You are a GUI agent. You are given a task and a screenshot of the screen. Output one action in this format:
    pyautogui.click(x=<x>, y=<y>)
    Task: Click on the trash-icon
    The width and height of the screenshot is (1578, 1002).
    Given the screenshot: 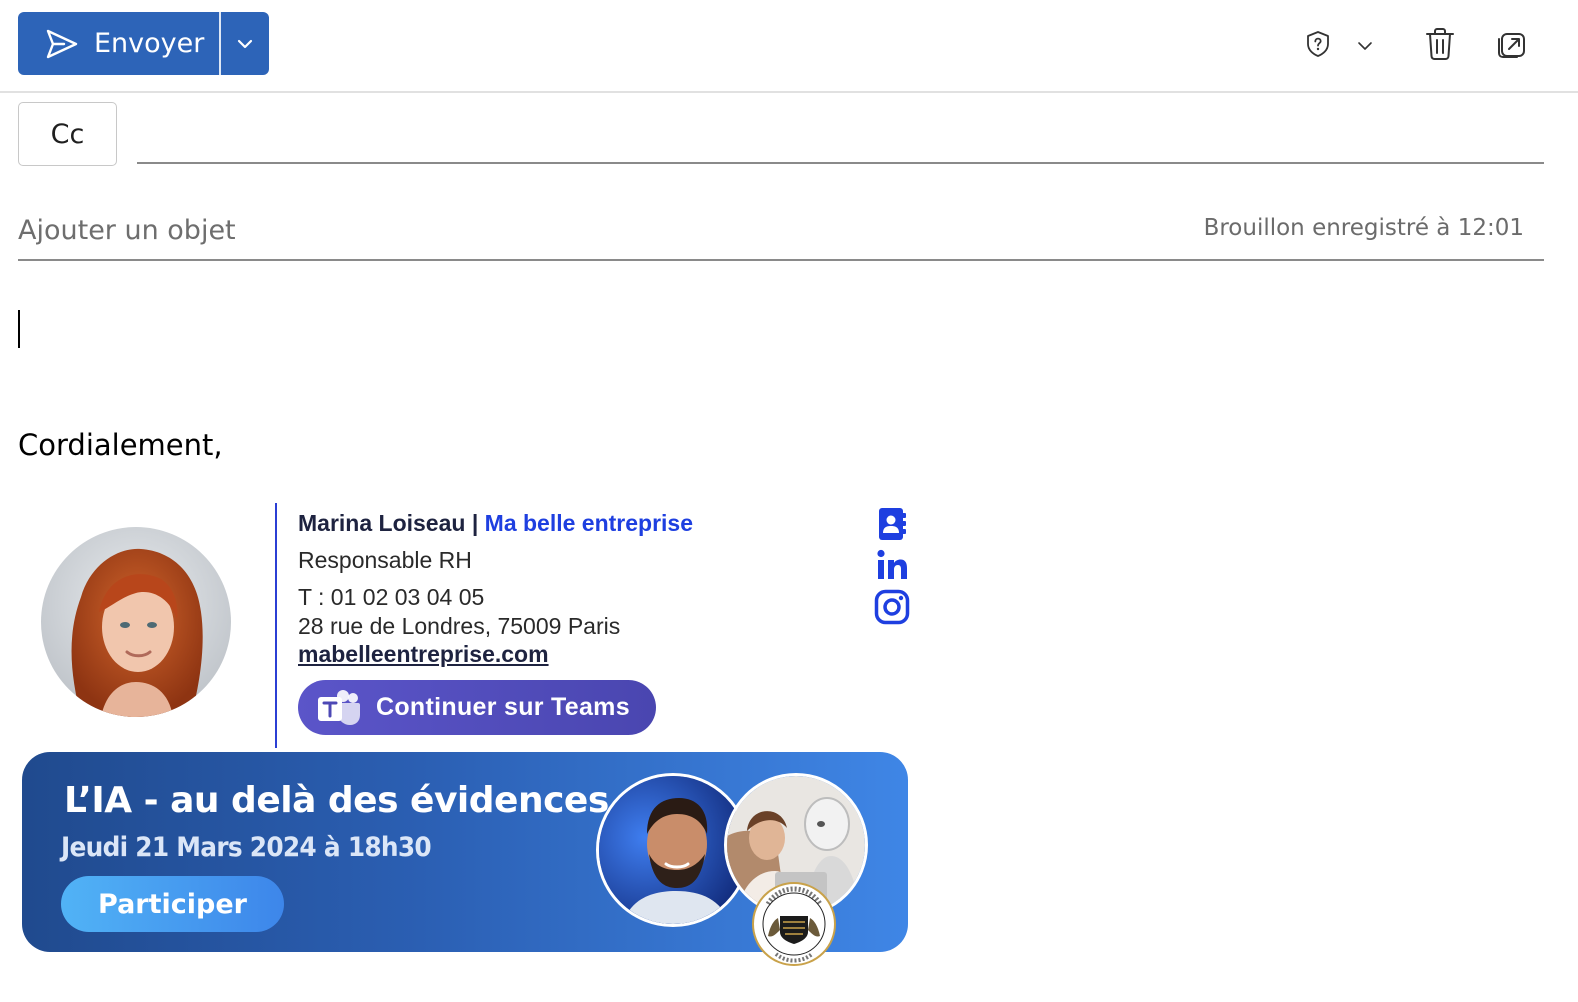 What is the action you would take?
    pyautogui.click(x=1440, y=44)
    